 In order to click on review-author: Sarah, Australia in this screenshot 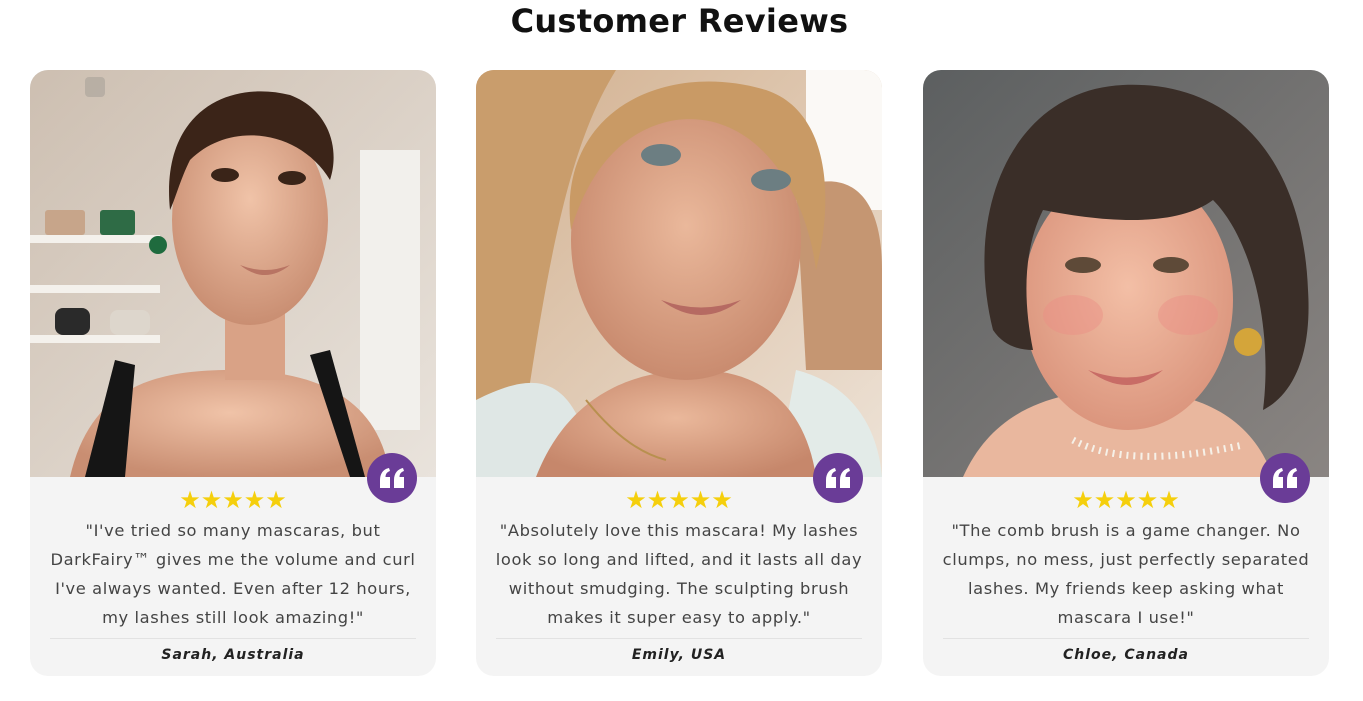, I will do `click(233, 655)`.